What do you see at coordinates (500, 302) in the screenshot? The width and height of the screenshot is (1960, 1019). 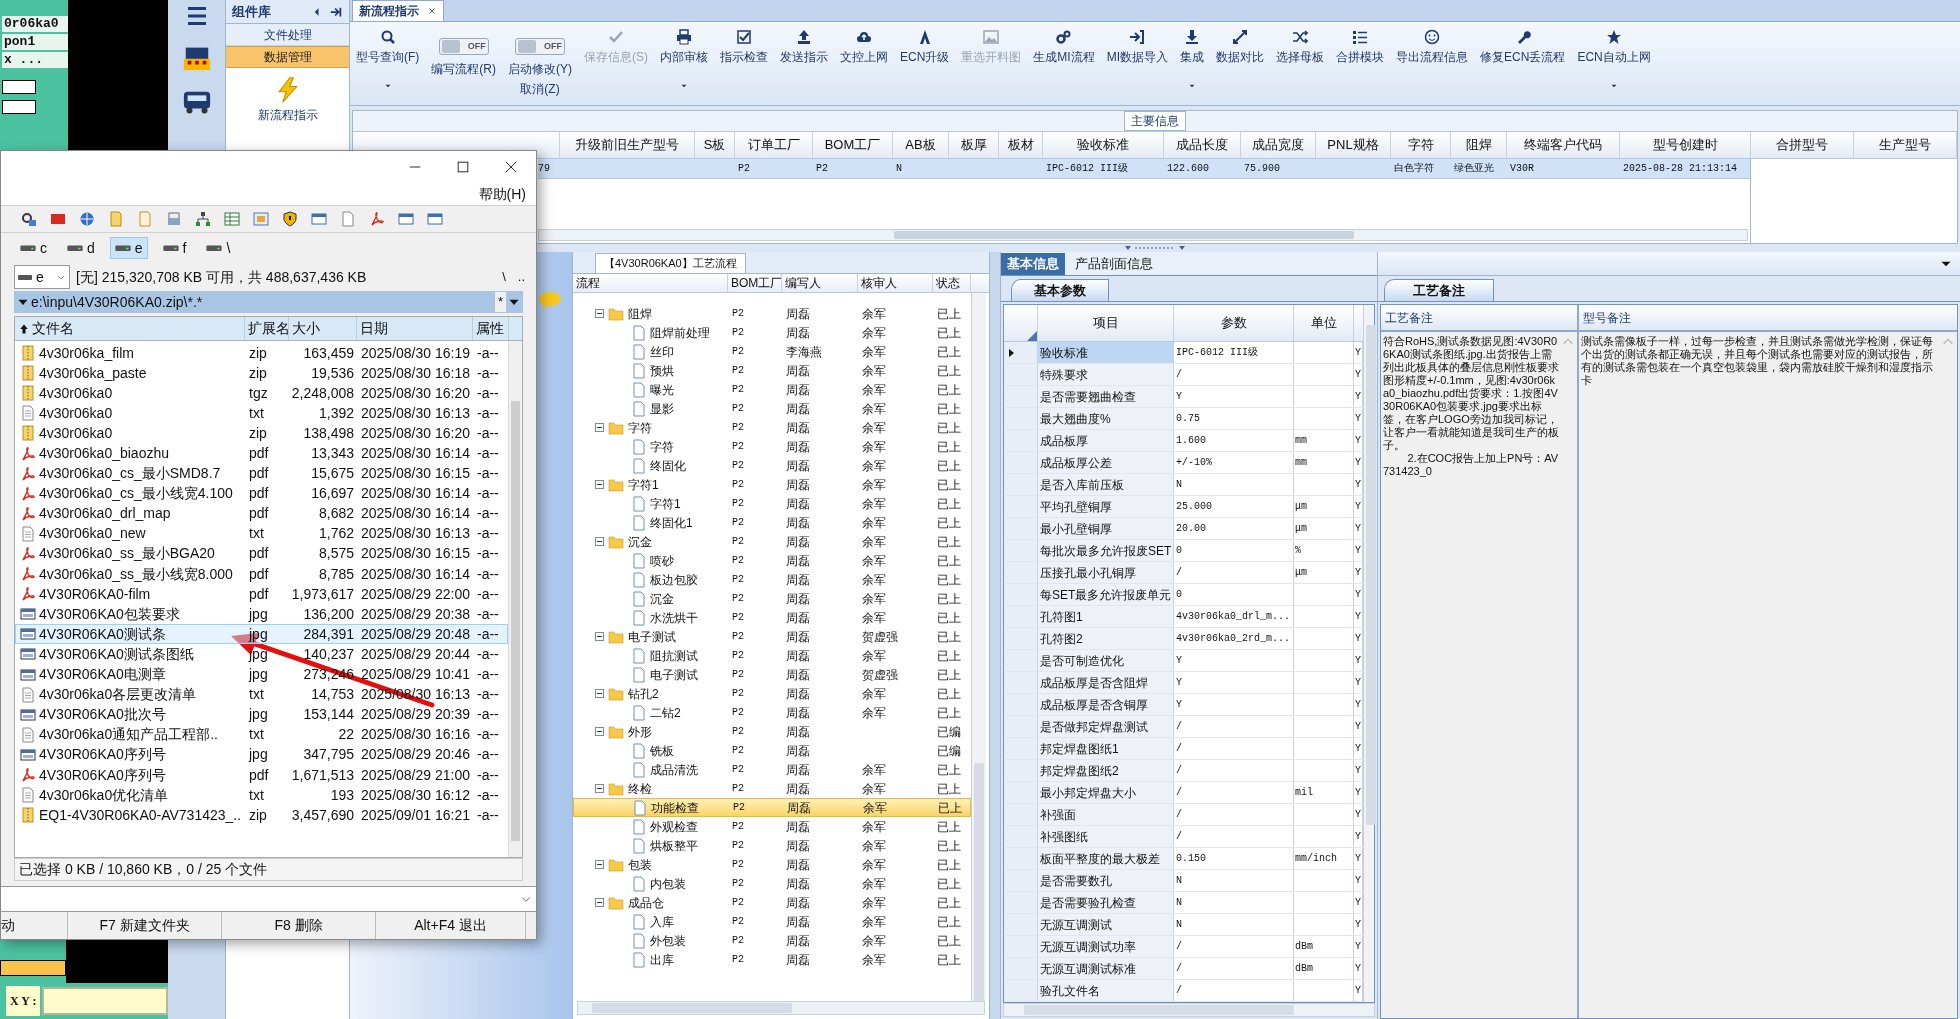 I see `filter-button: *` at bounding box center [500, 302].